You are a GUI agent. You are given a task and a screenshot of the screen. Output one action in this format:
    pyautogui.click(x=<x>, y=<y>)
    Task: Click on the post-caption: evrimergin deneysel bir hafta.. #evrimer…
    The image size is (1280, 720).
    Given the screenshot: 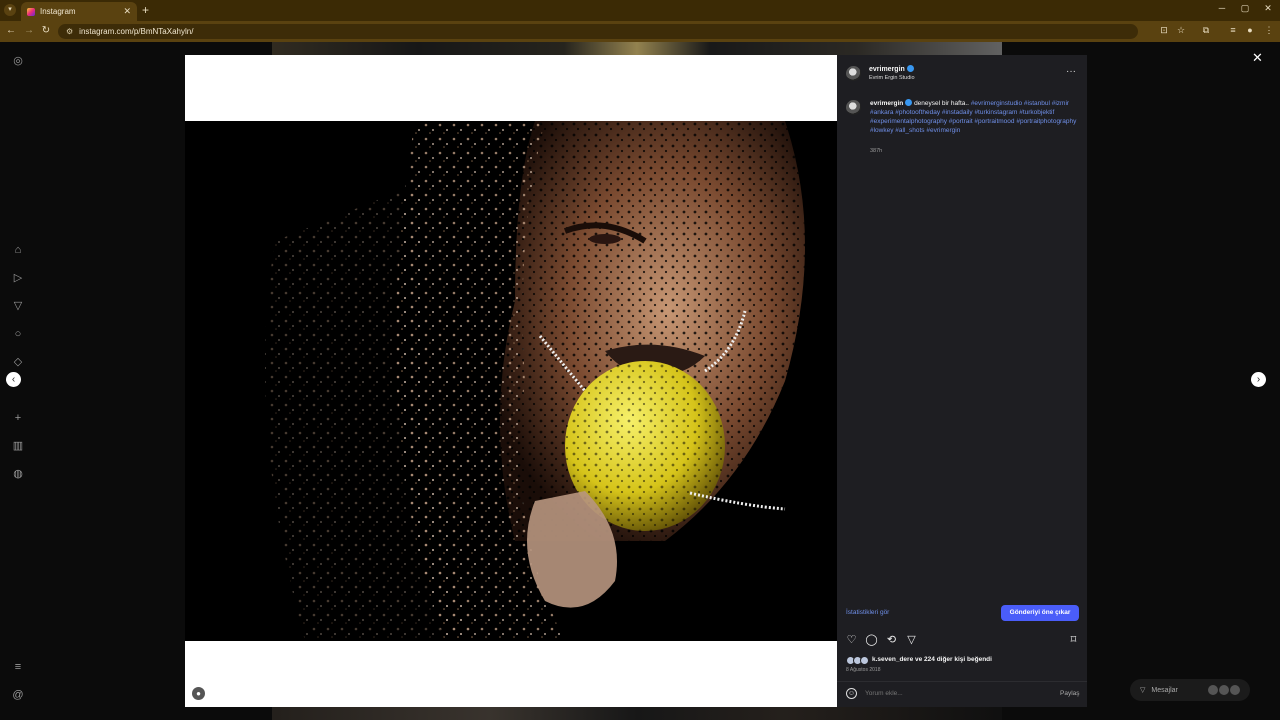 What is the action you would take?
    pyautogui.click(x=974, y=117)
    